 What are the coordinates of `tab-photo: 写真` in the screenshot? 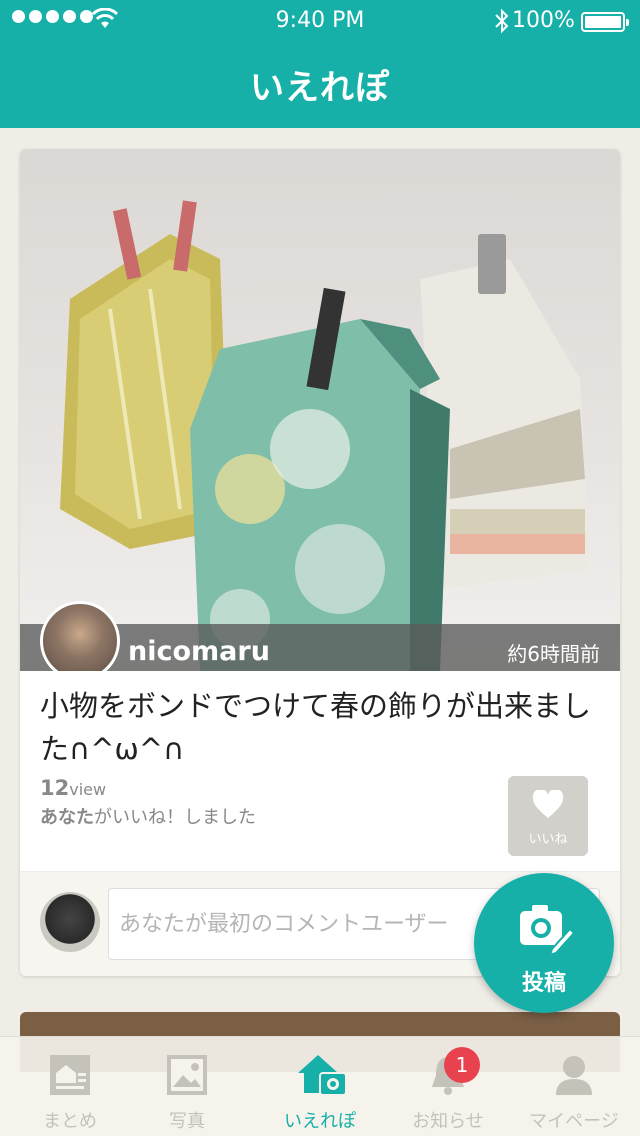 It's located at (187, 1086).